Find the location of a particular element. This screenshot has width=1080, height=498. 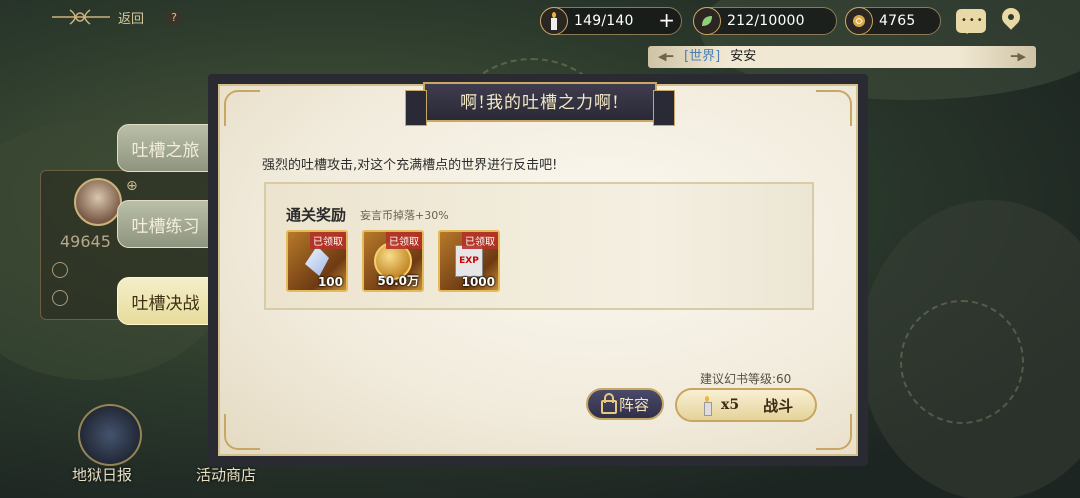

crystal-icon is located at coordinates (317, 261).